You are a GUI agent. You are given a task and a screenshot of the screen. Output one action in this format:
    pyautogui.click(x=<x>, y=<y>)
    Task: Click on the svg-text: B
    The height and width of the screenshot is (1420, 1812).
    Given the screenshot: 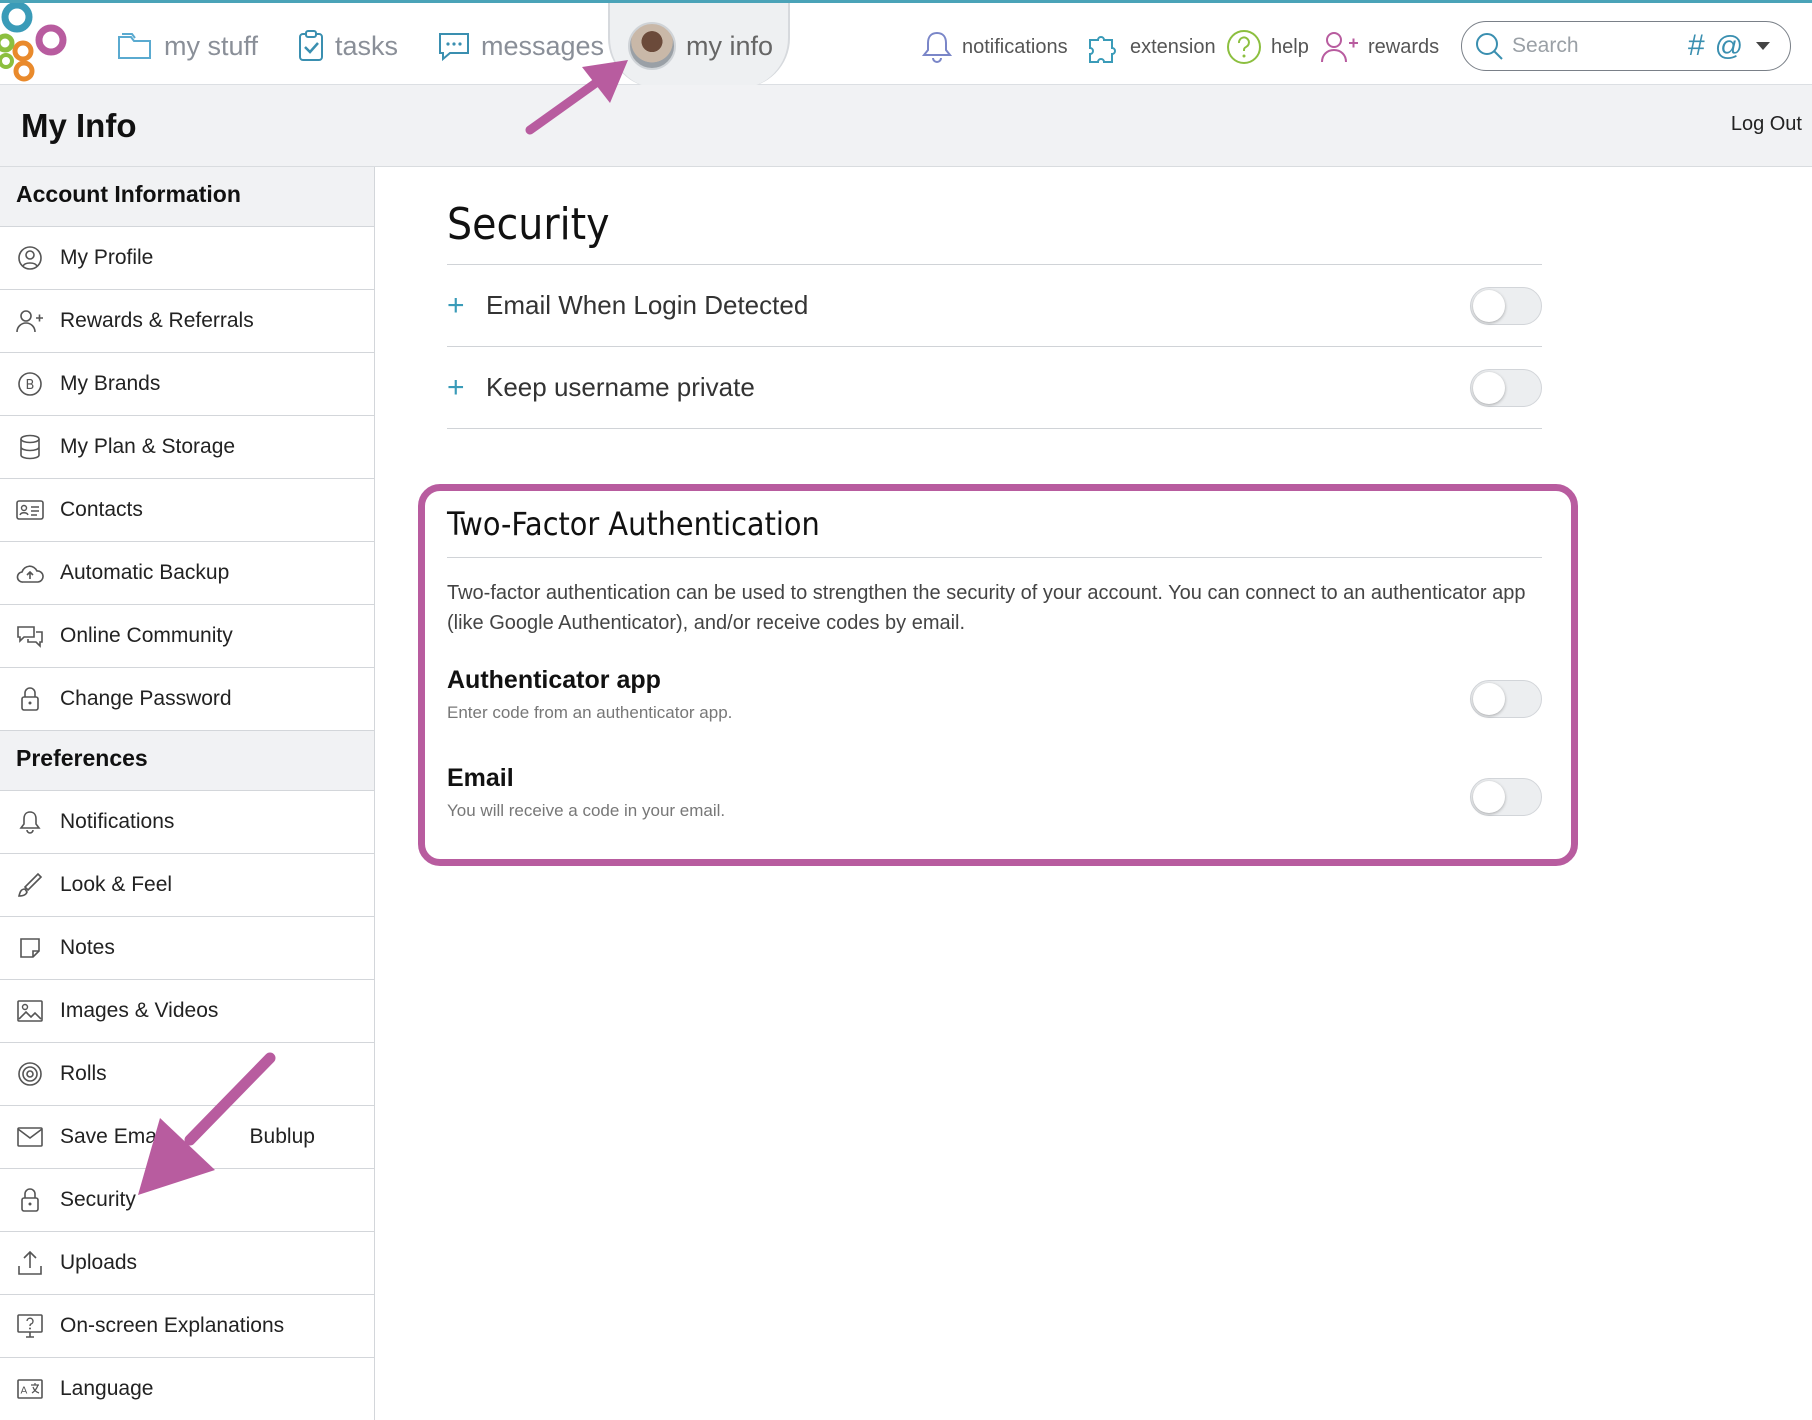 What is the action you would take?
    pyautogui.click(x=30, y=385)
    